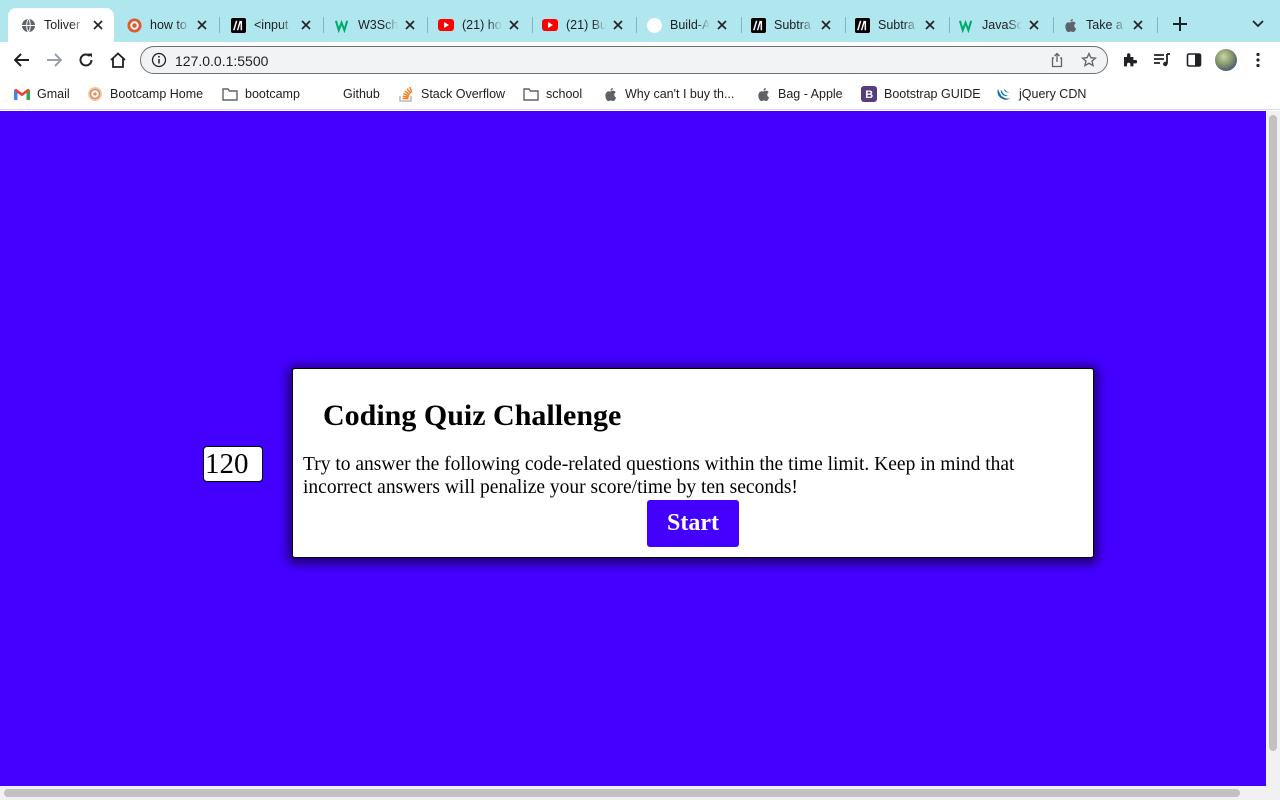  What do you see at coordinates (693, 523) in the screenshot?
I see `start-button: Start` at bounding box center [693, 523].